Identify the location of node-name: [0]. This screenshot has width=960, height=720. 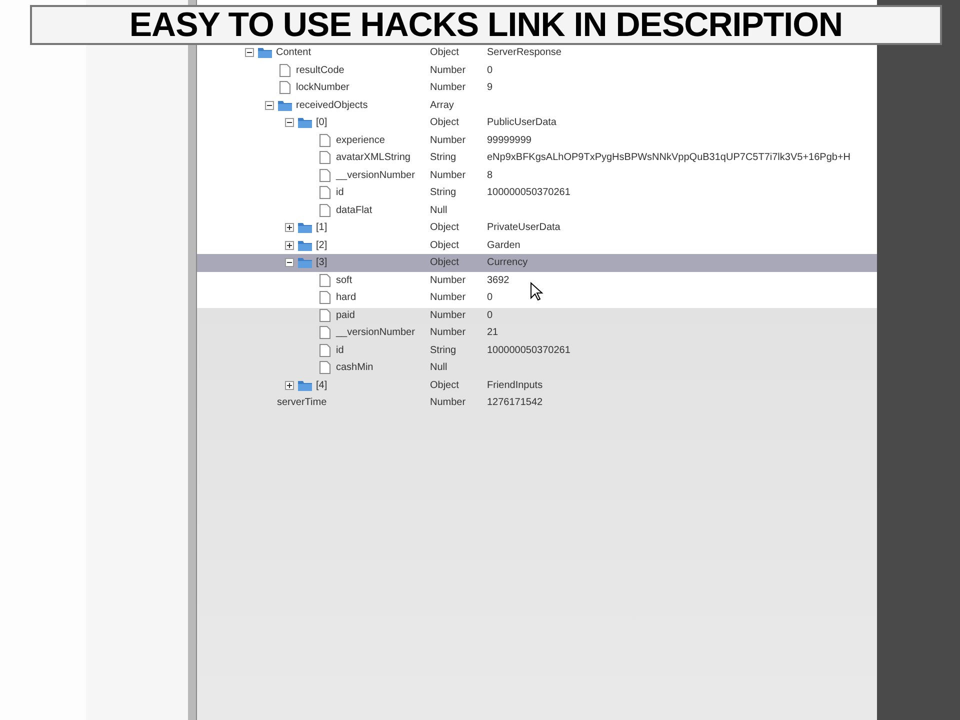
(322, 122).